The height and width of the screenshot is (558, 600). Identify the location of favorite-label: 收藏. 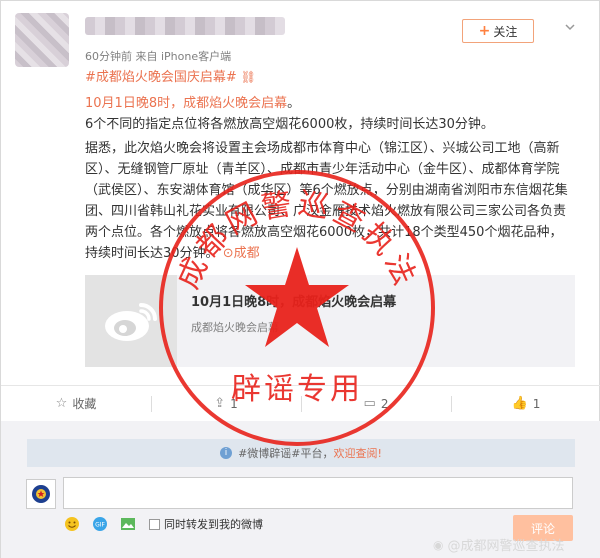
(84, 404).